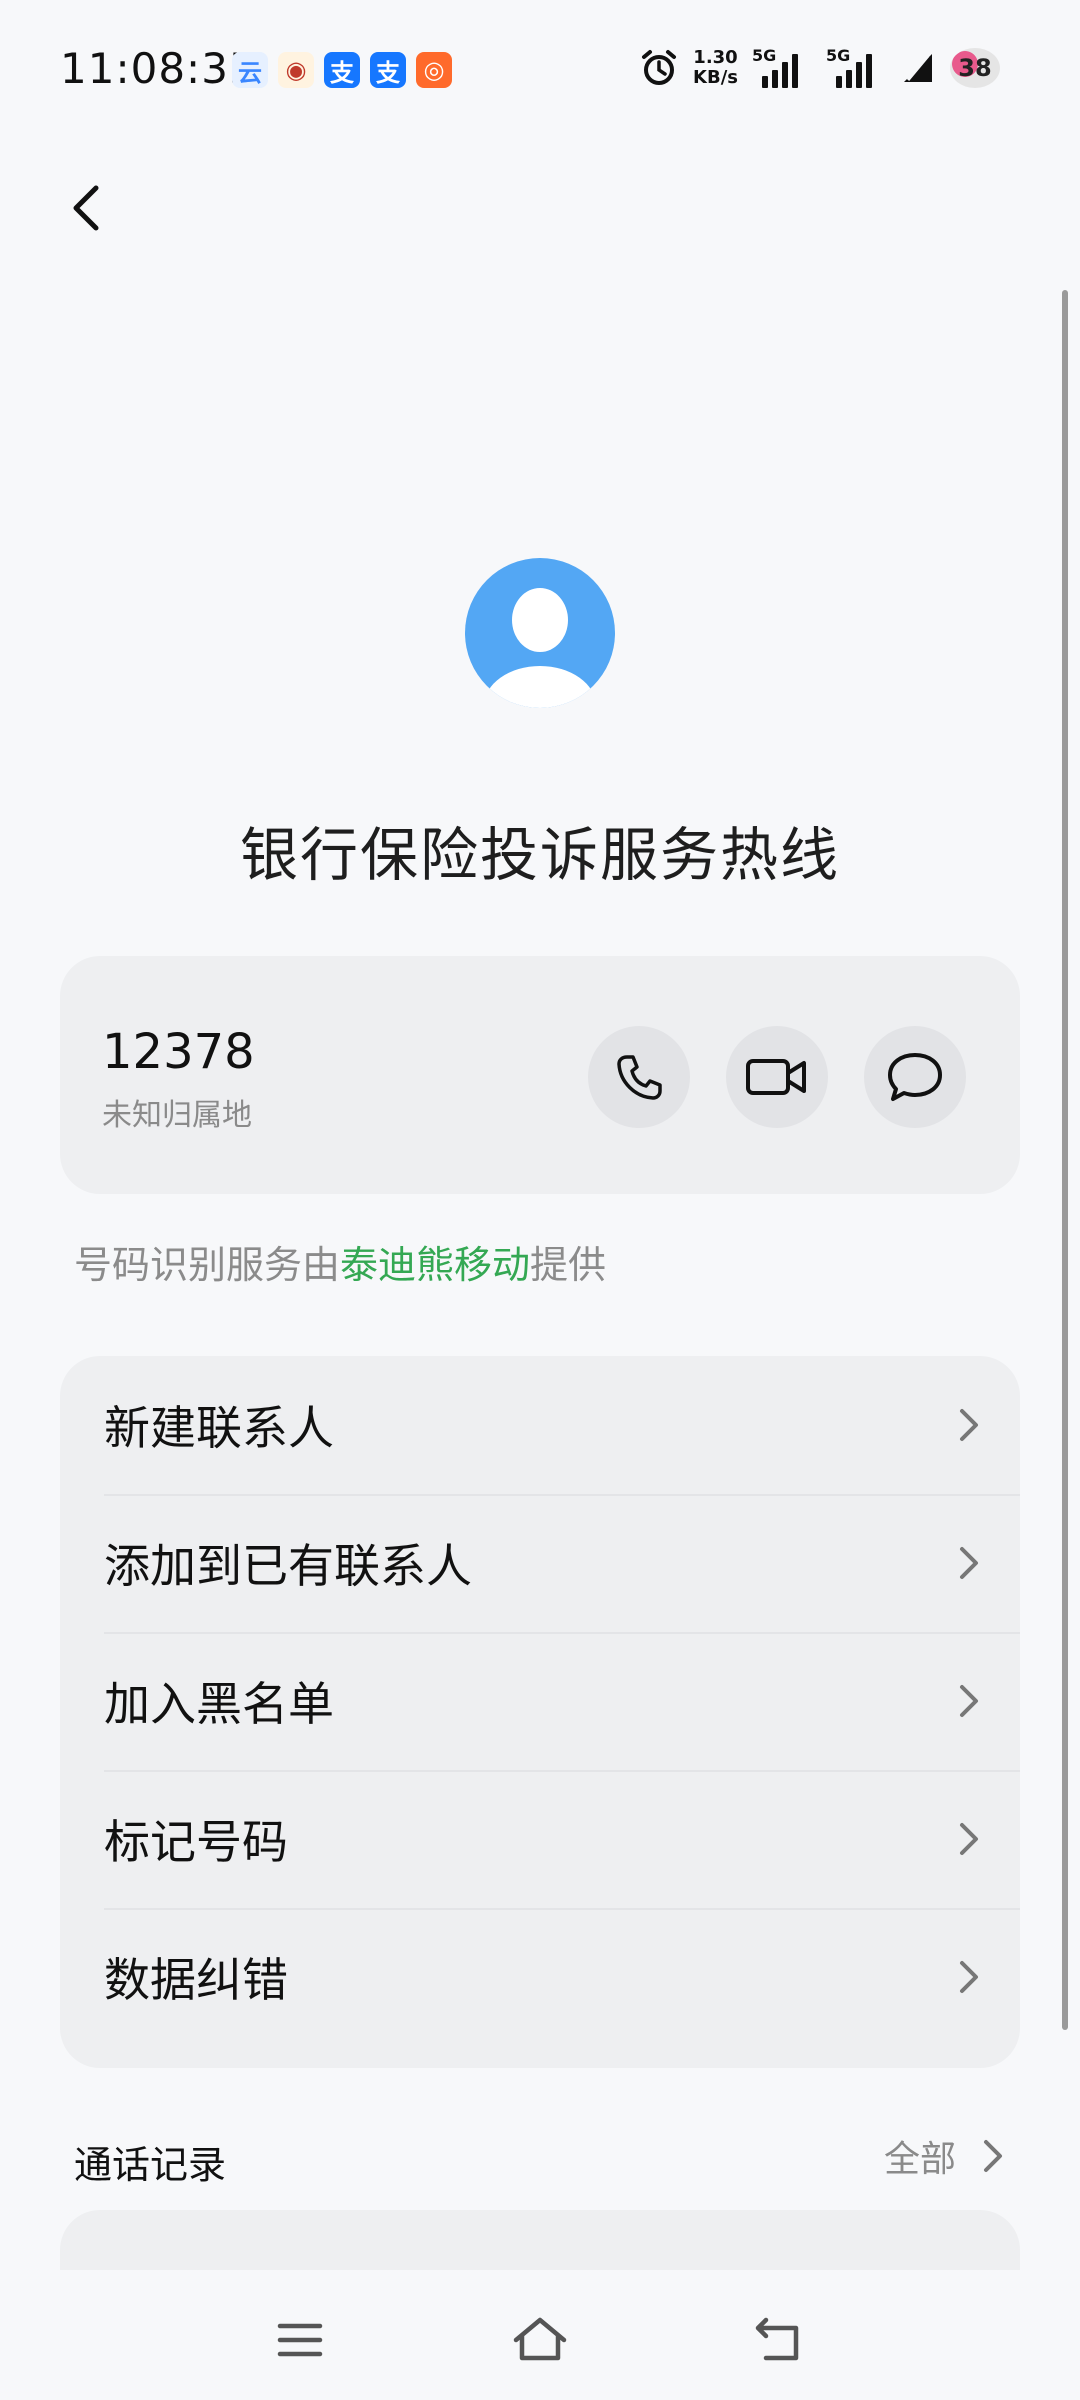 The image size is (1080, 2400). Describe the element at coordinates (540, 2340) in the screenshot. I see `home-icon` at that location.